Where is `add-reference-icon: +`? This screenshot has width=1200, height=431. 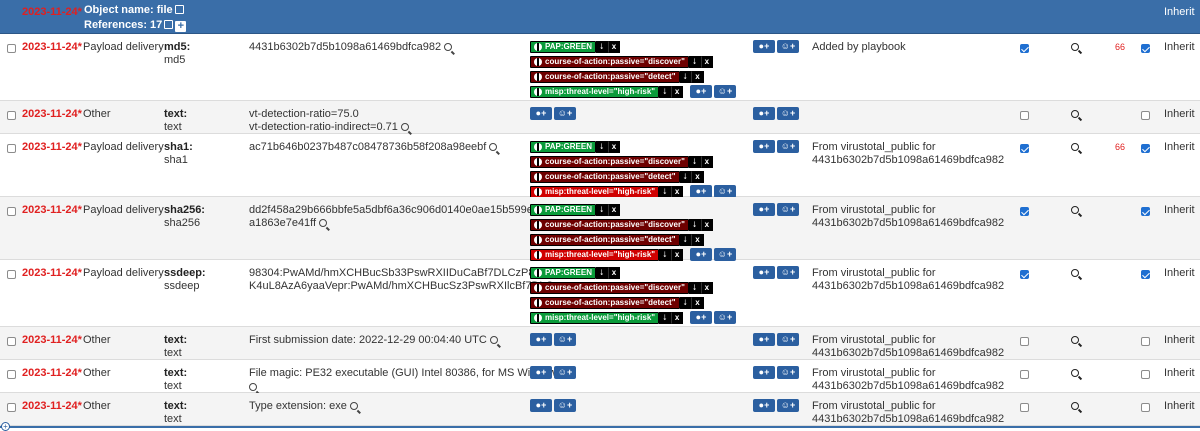
add-reference-icon: + is located at coordinates (181, 26).